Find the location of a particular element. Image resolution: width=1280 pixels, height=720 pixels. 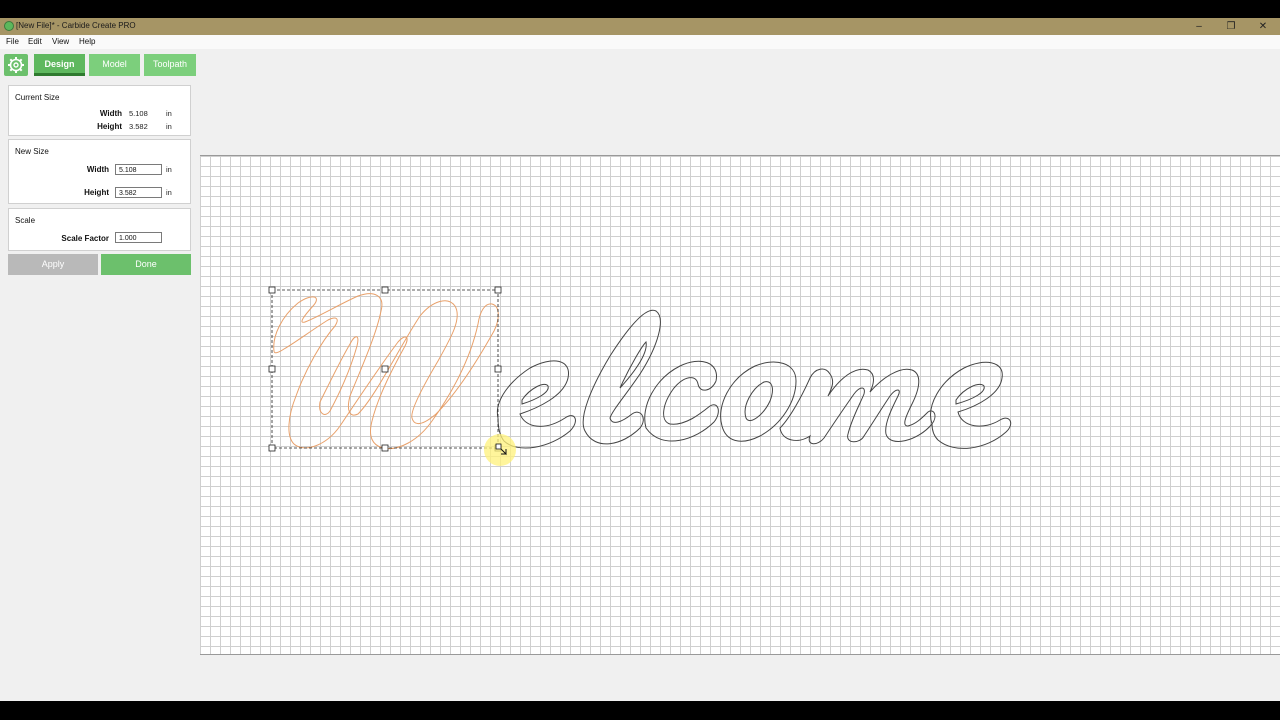

screen-top-border is located at coordinates (640, 9).